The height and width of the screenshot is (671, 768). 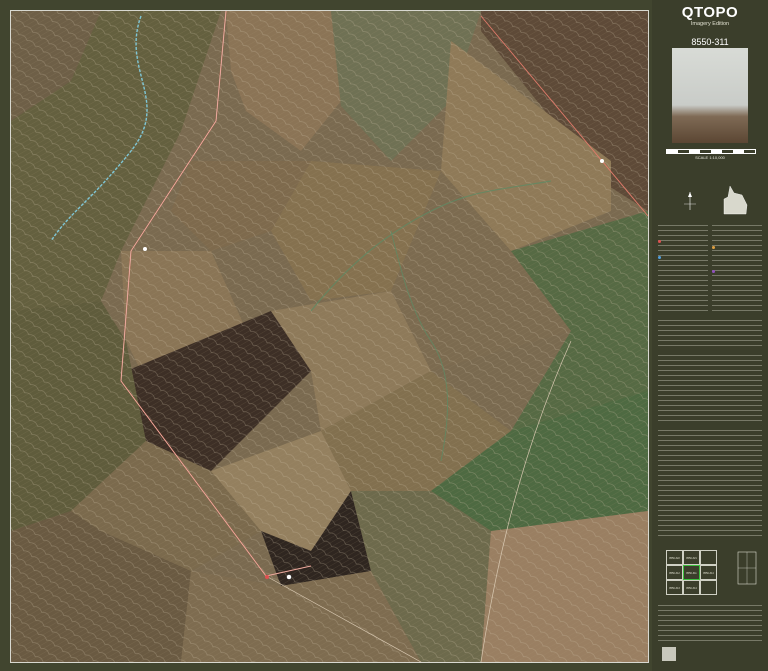 What do you see at coordinates (710, 623) in the screenshot?
I see `disclaimer-text` at bounding box center [710, 623].